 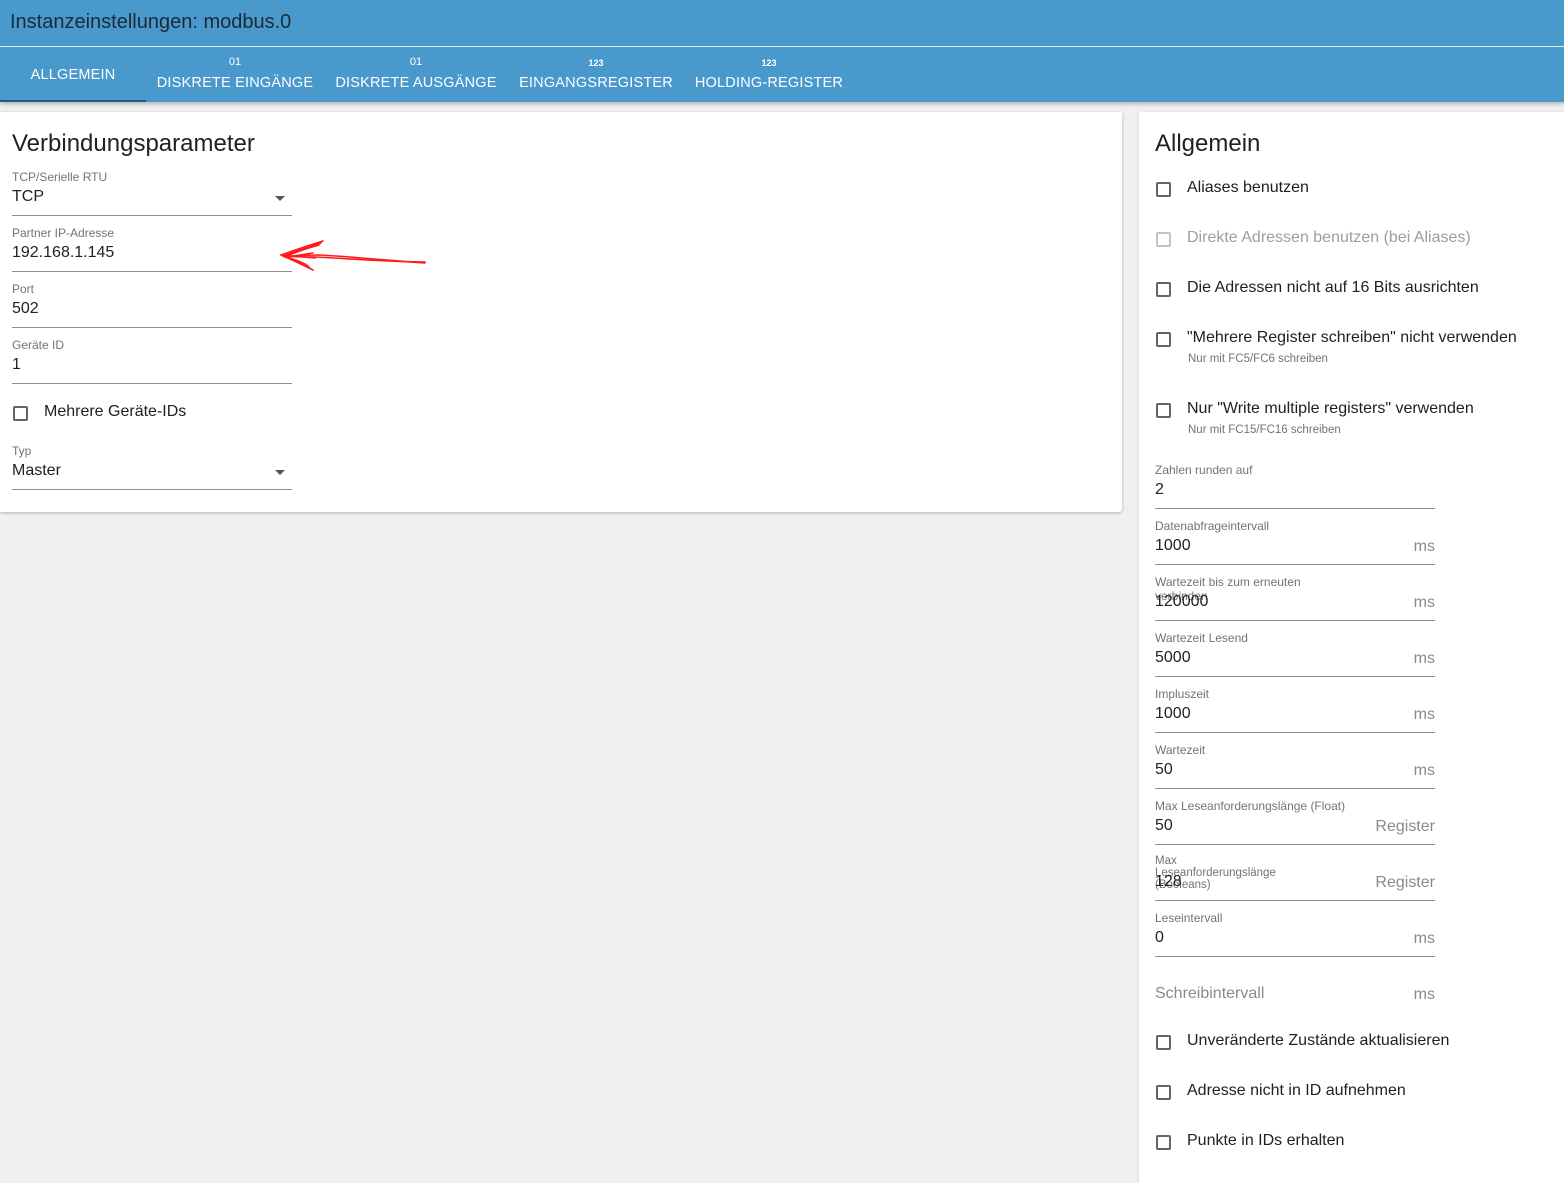 I want to click on field-label: Geräte ID, so click(x=38, y=345).